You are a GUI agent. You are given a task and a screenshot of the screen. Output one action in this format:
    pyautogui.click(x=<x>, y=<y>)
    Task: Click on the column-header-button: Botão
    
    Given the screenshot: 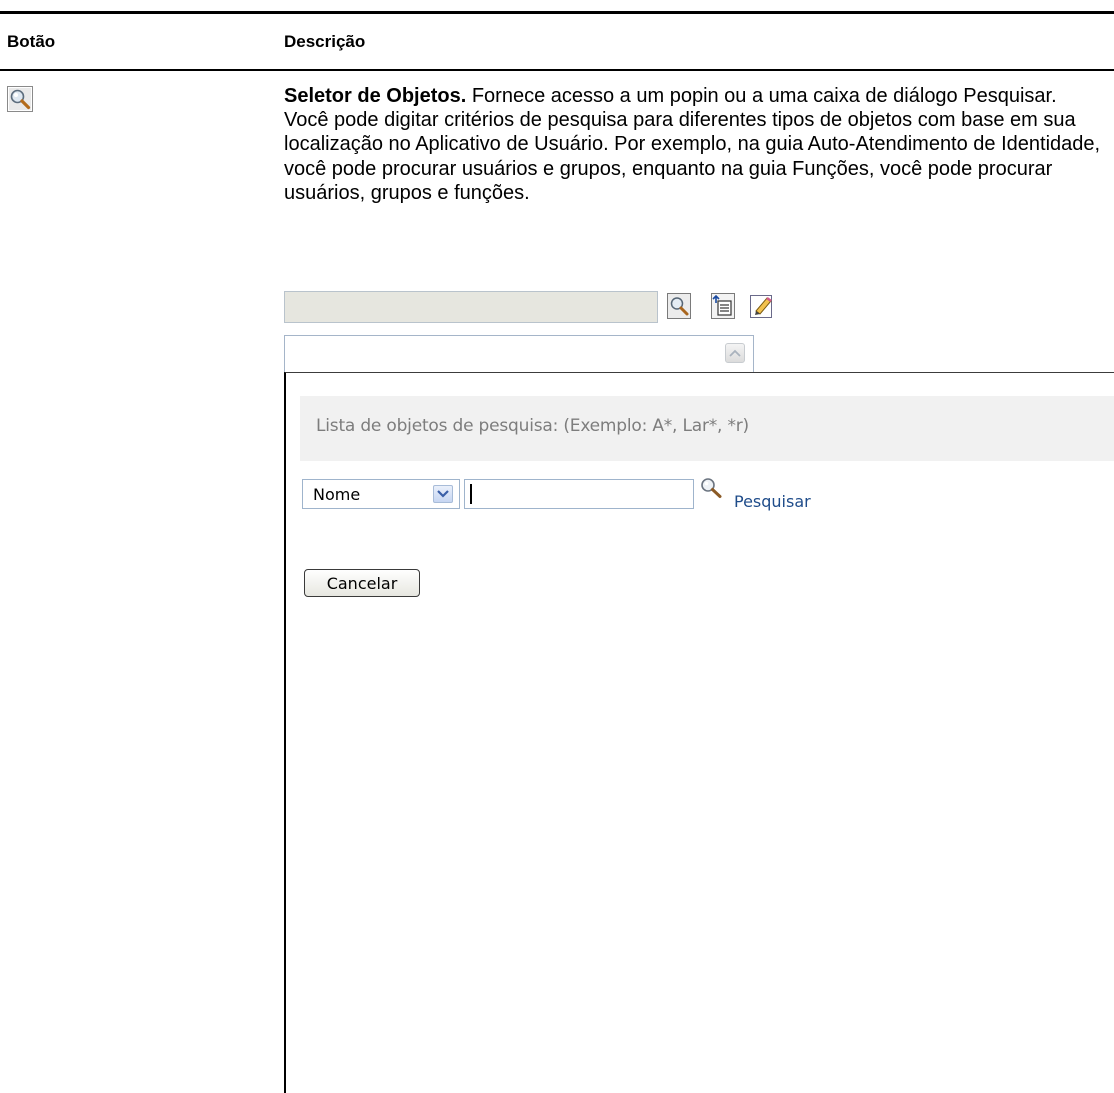 What is the action you would take?
    pyautogui.click(x=31, y=41)
    